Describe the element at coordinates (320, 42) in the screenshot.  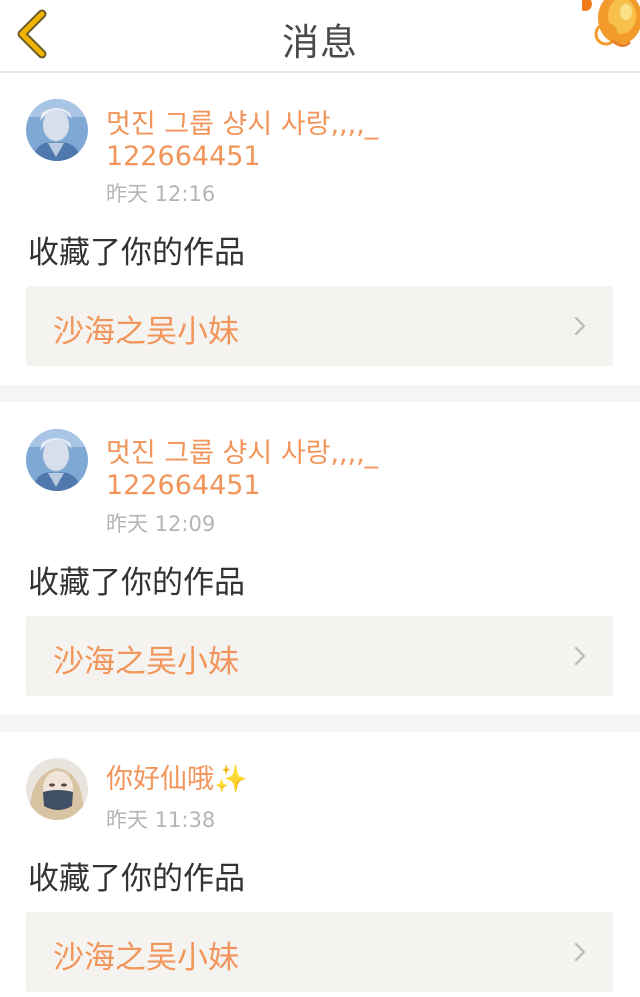
I see `page-title: 消息` at that location.